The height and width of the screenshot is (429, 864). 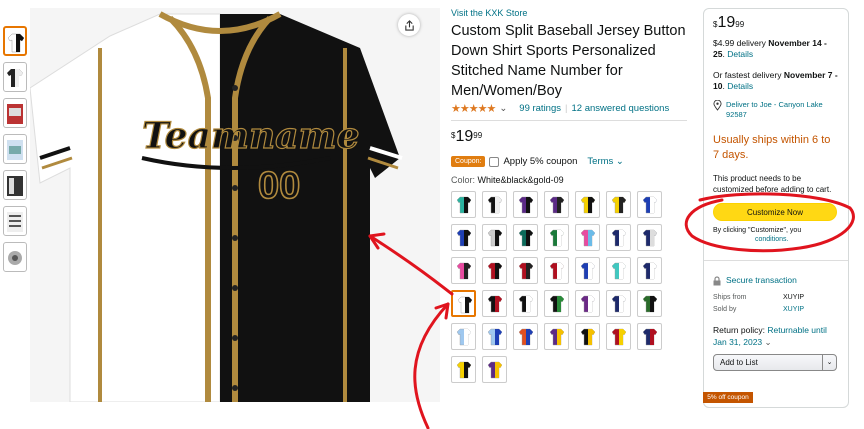 What do you see at coordinates (772, 147) in the screenshot?
I see `ships-warning: Usually ships within 6 to 7 days.` at bounding box center [772, 147].